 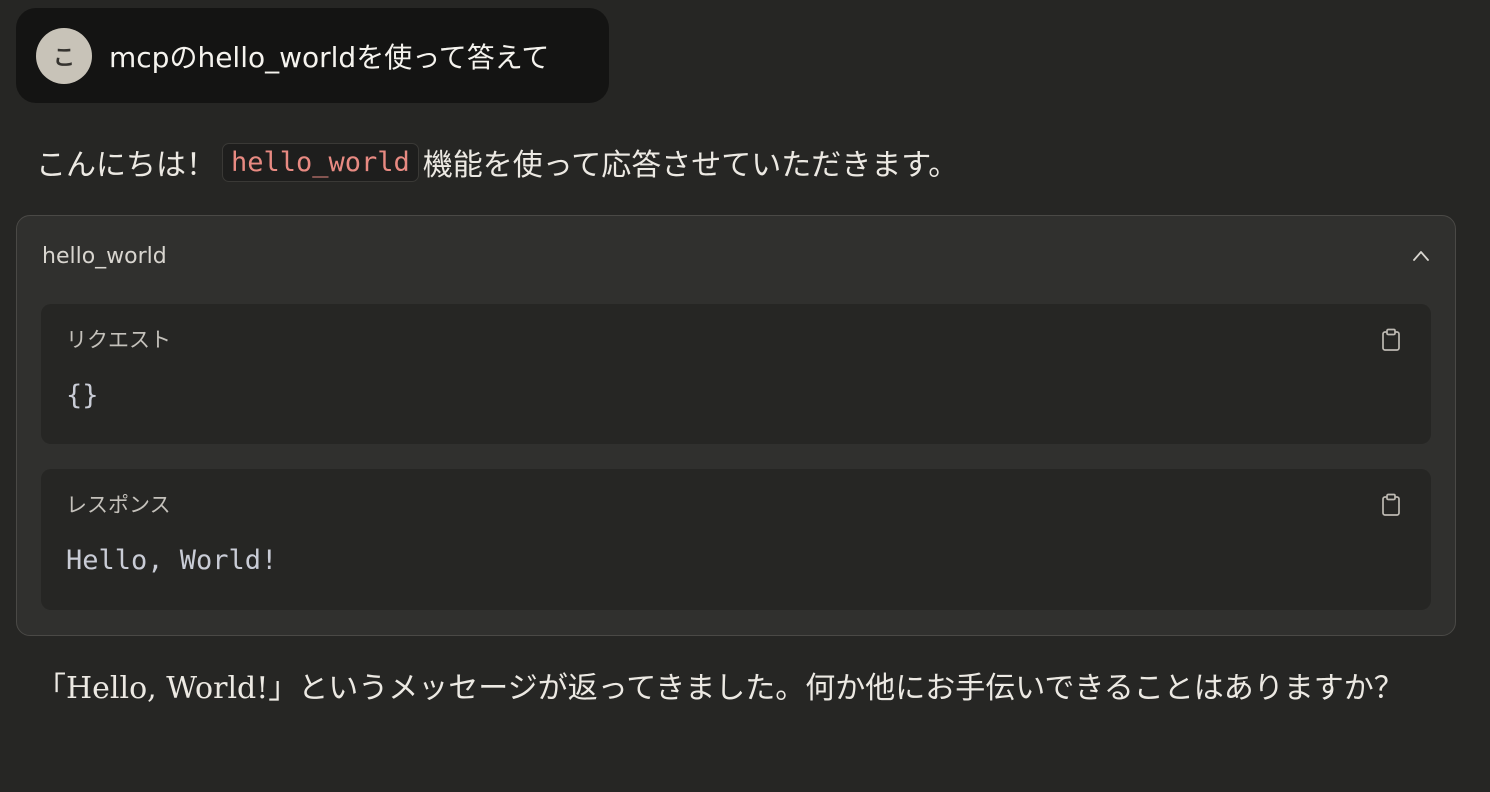 I want to click on user-message-bubble: こ mcpのhello_worldを使って答えて, so click(x=312, y=55).